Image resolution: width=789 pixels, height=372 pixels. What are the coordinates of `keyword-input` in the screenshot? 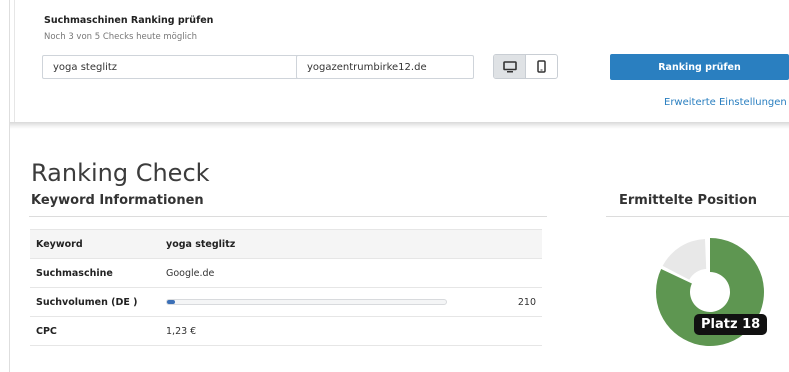 It's located at (170, 67).